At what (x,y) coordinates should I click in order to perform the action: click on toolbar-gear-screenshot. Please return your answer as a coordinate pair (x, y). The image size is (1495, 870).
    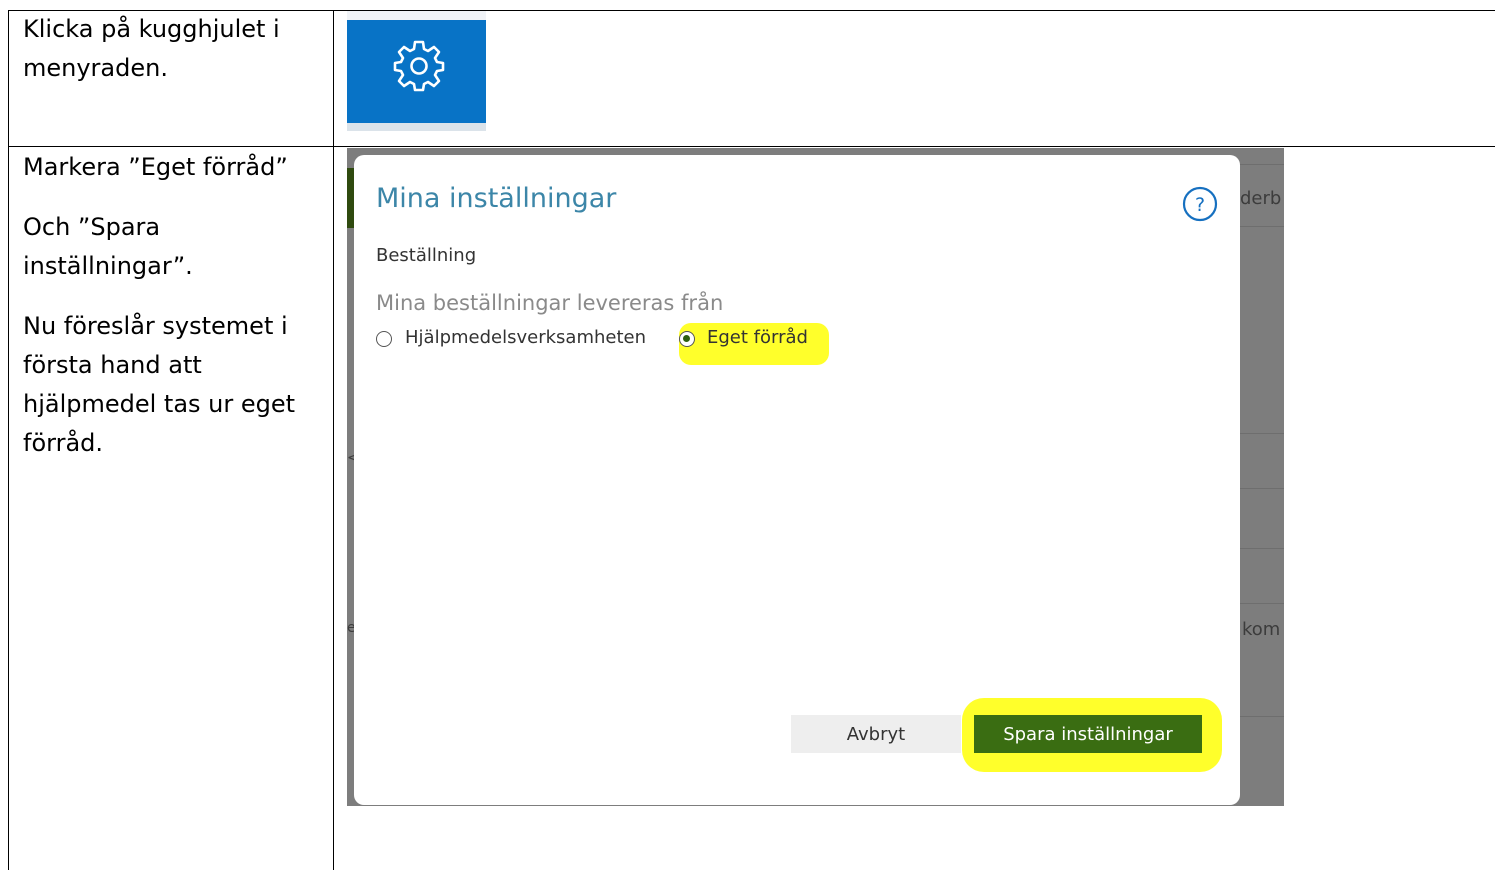
    Looking at the image, I should click on (416, 71).